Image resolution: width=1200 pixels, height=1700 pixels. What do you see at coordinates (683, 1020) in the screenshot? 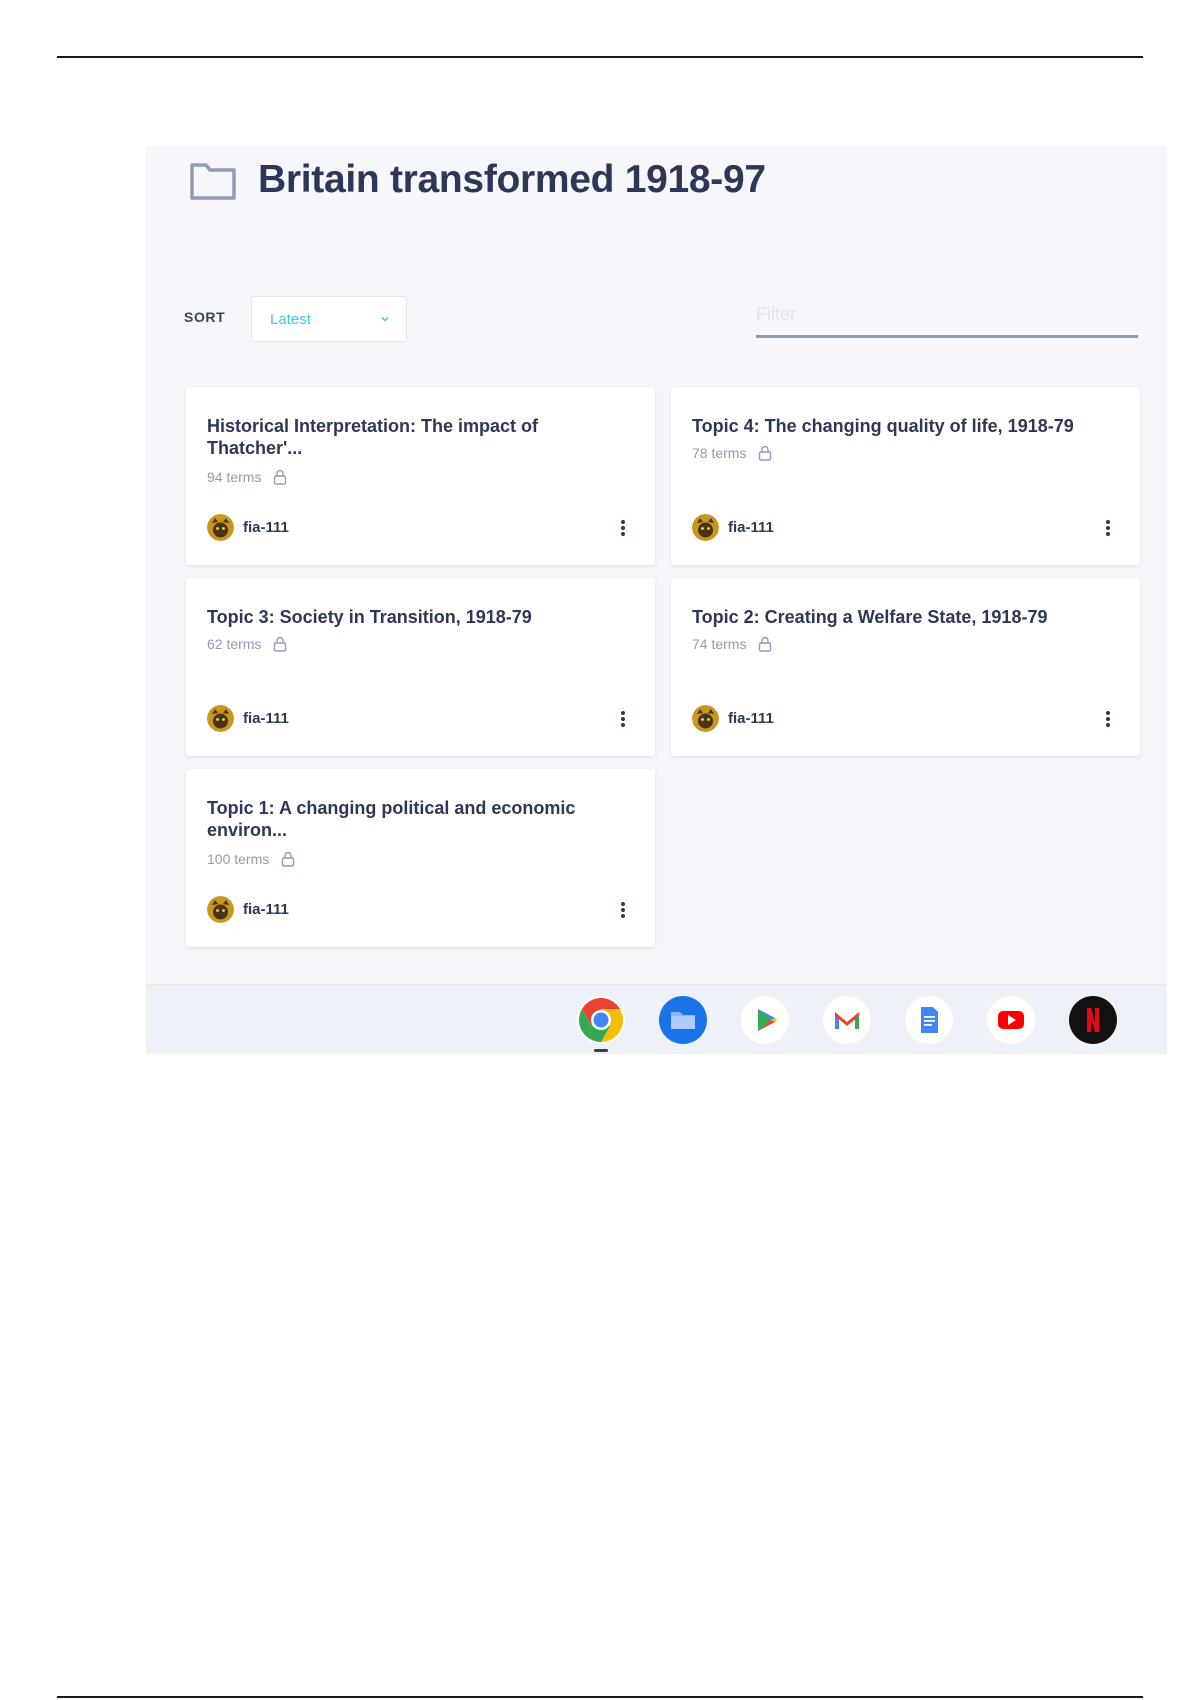
I see `files-icon` at bounding box center [683, 1020].